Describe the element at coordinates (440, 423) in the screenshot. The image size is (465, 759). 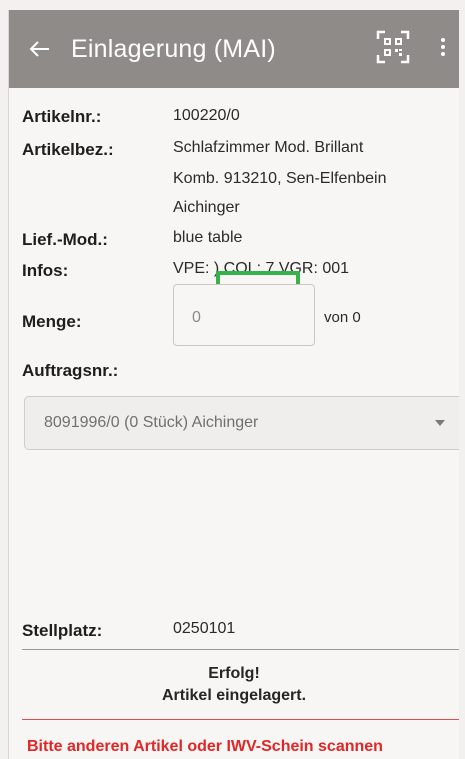
I see `chevron-down-icon` at that location.